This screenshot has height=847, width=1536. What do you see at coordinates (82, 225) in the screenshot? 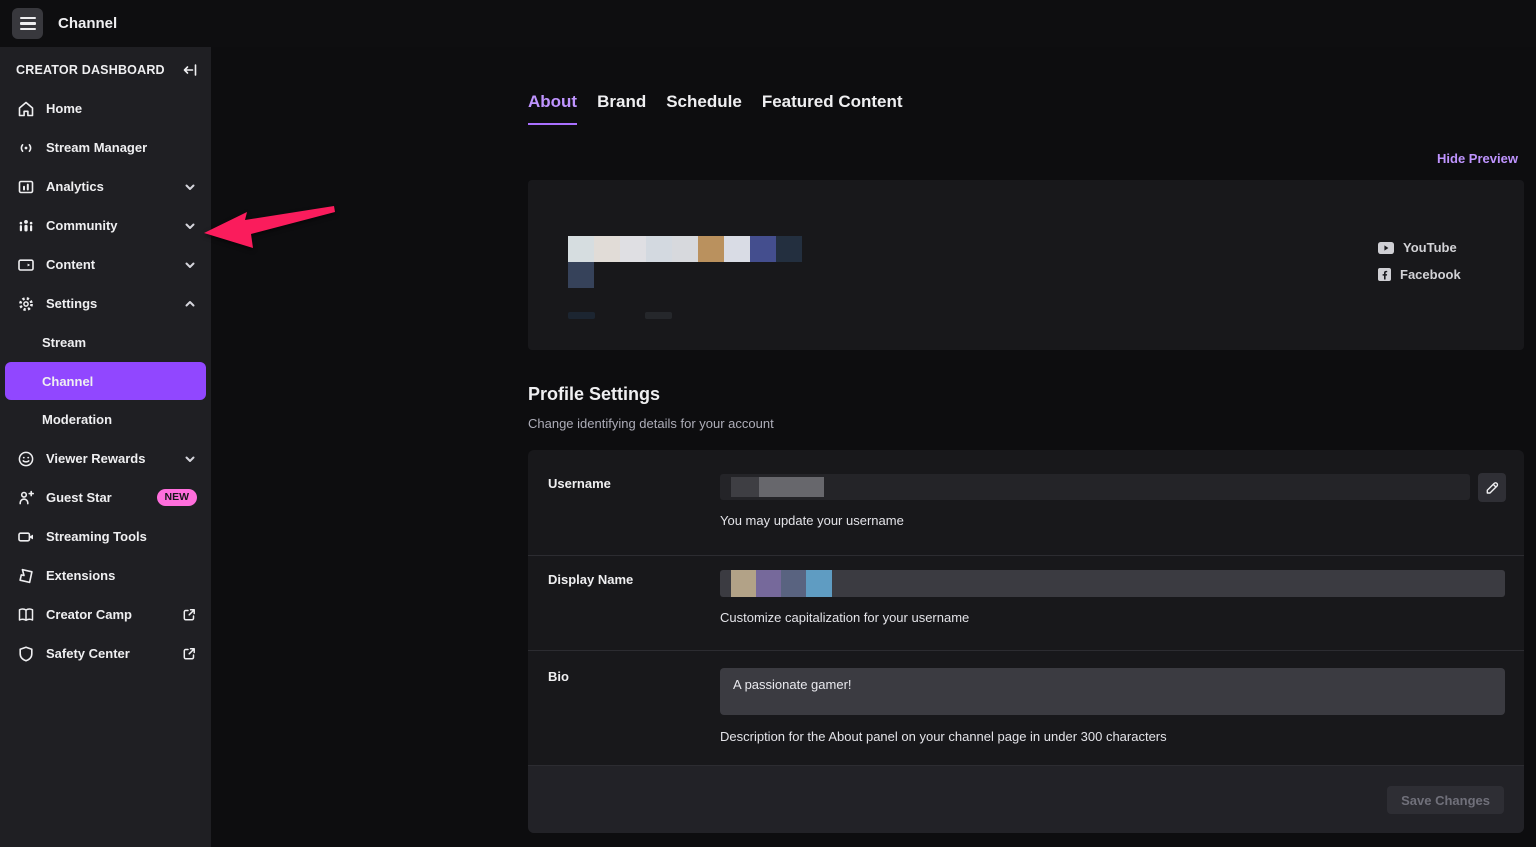
I see `sidebar-item-label: Community` at bounding box center [82, 225].